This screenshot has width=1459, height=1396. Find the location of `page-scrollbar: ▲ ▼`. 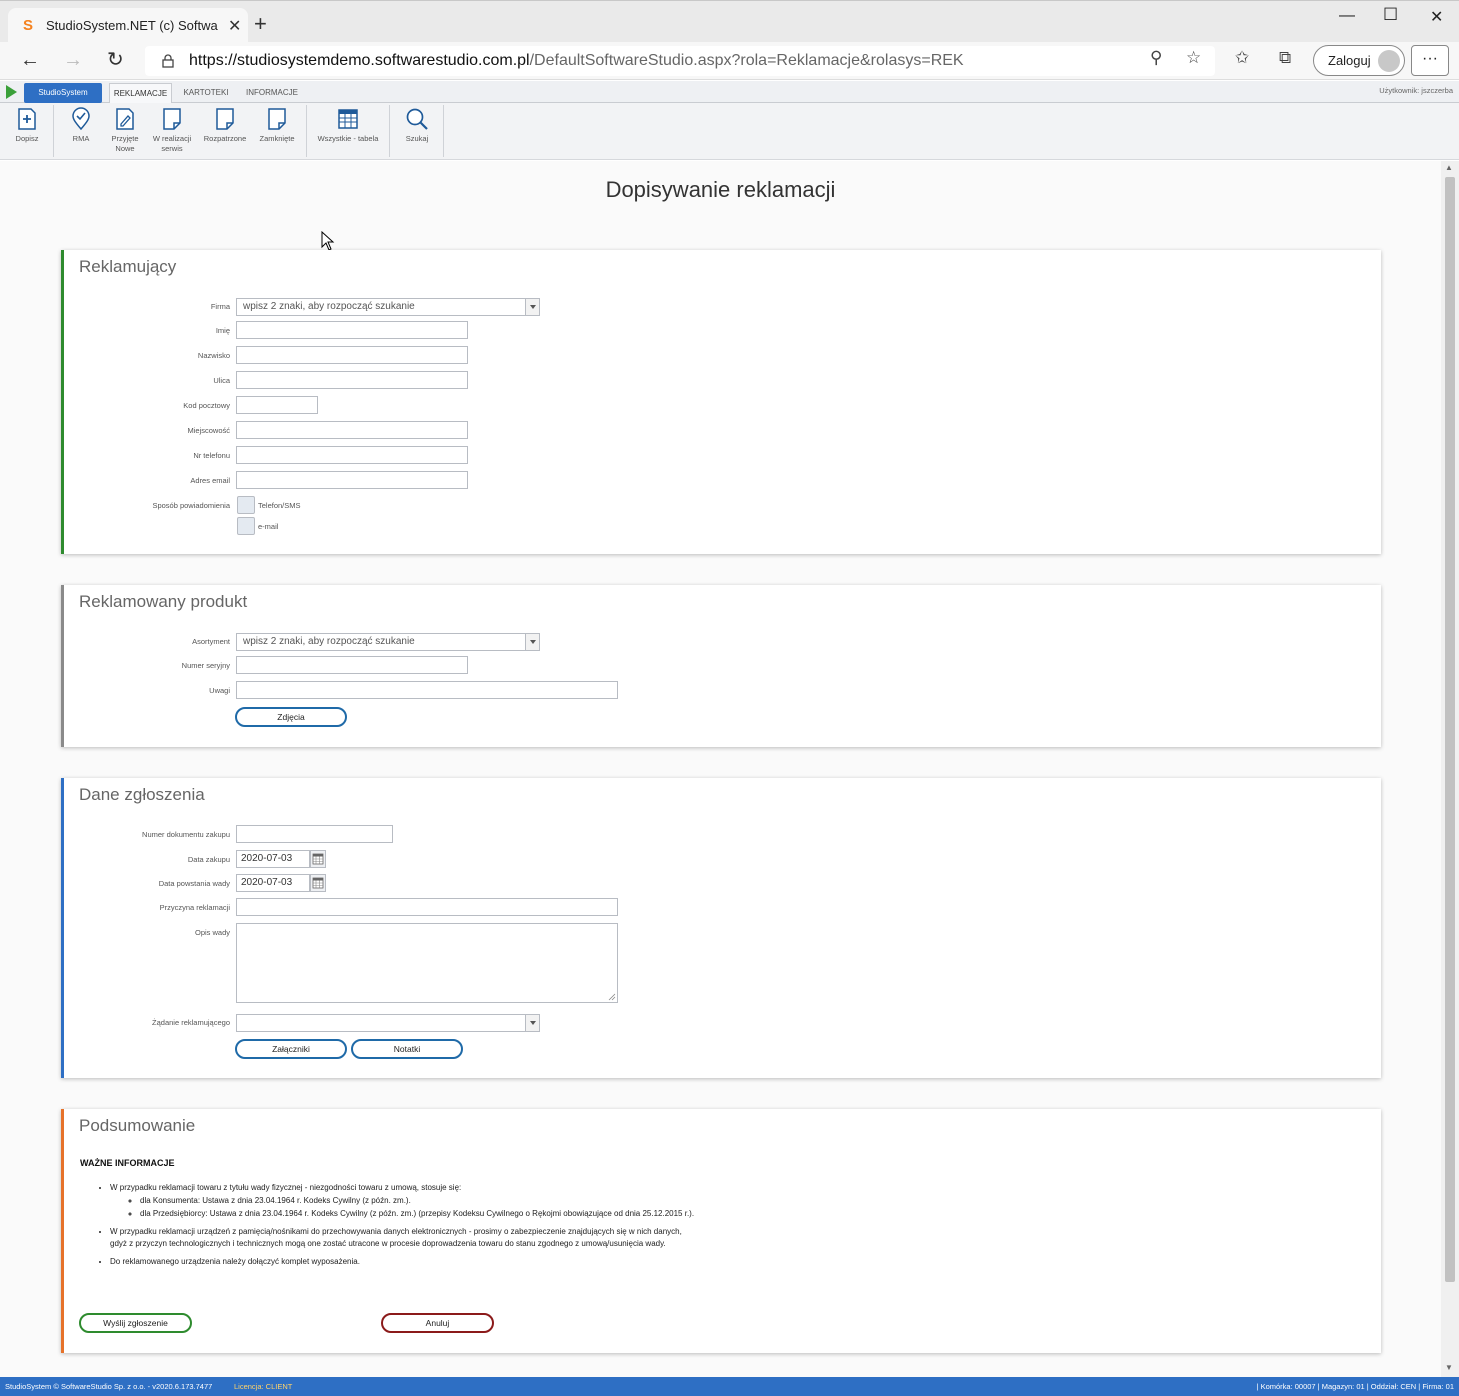

page-scrollbar: ▲ ▼ is located at coordinates (1450, 769).